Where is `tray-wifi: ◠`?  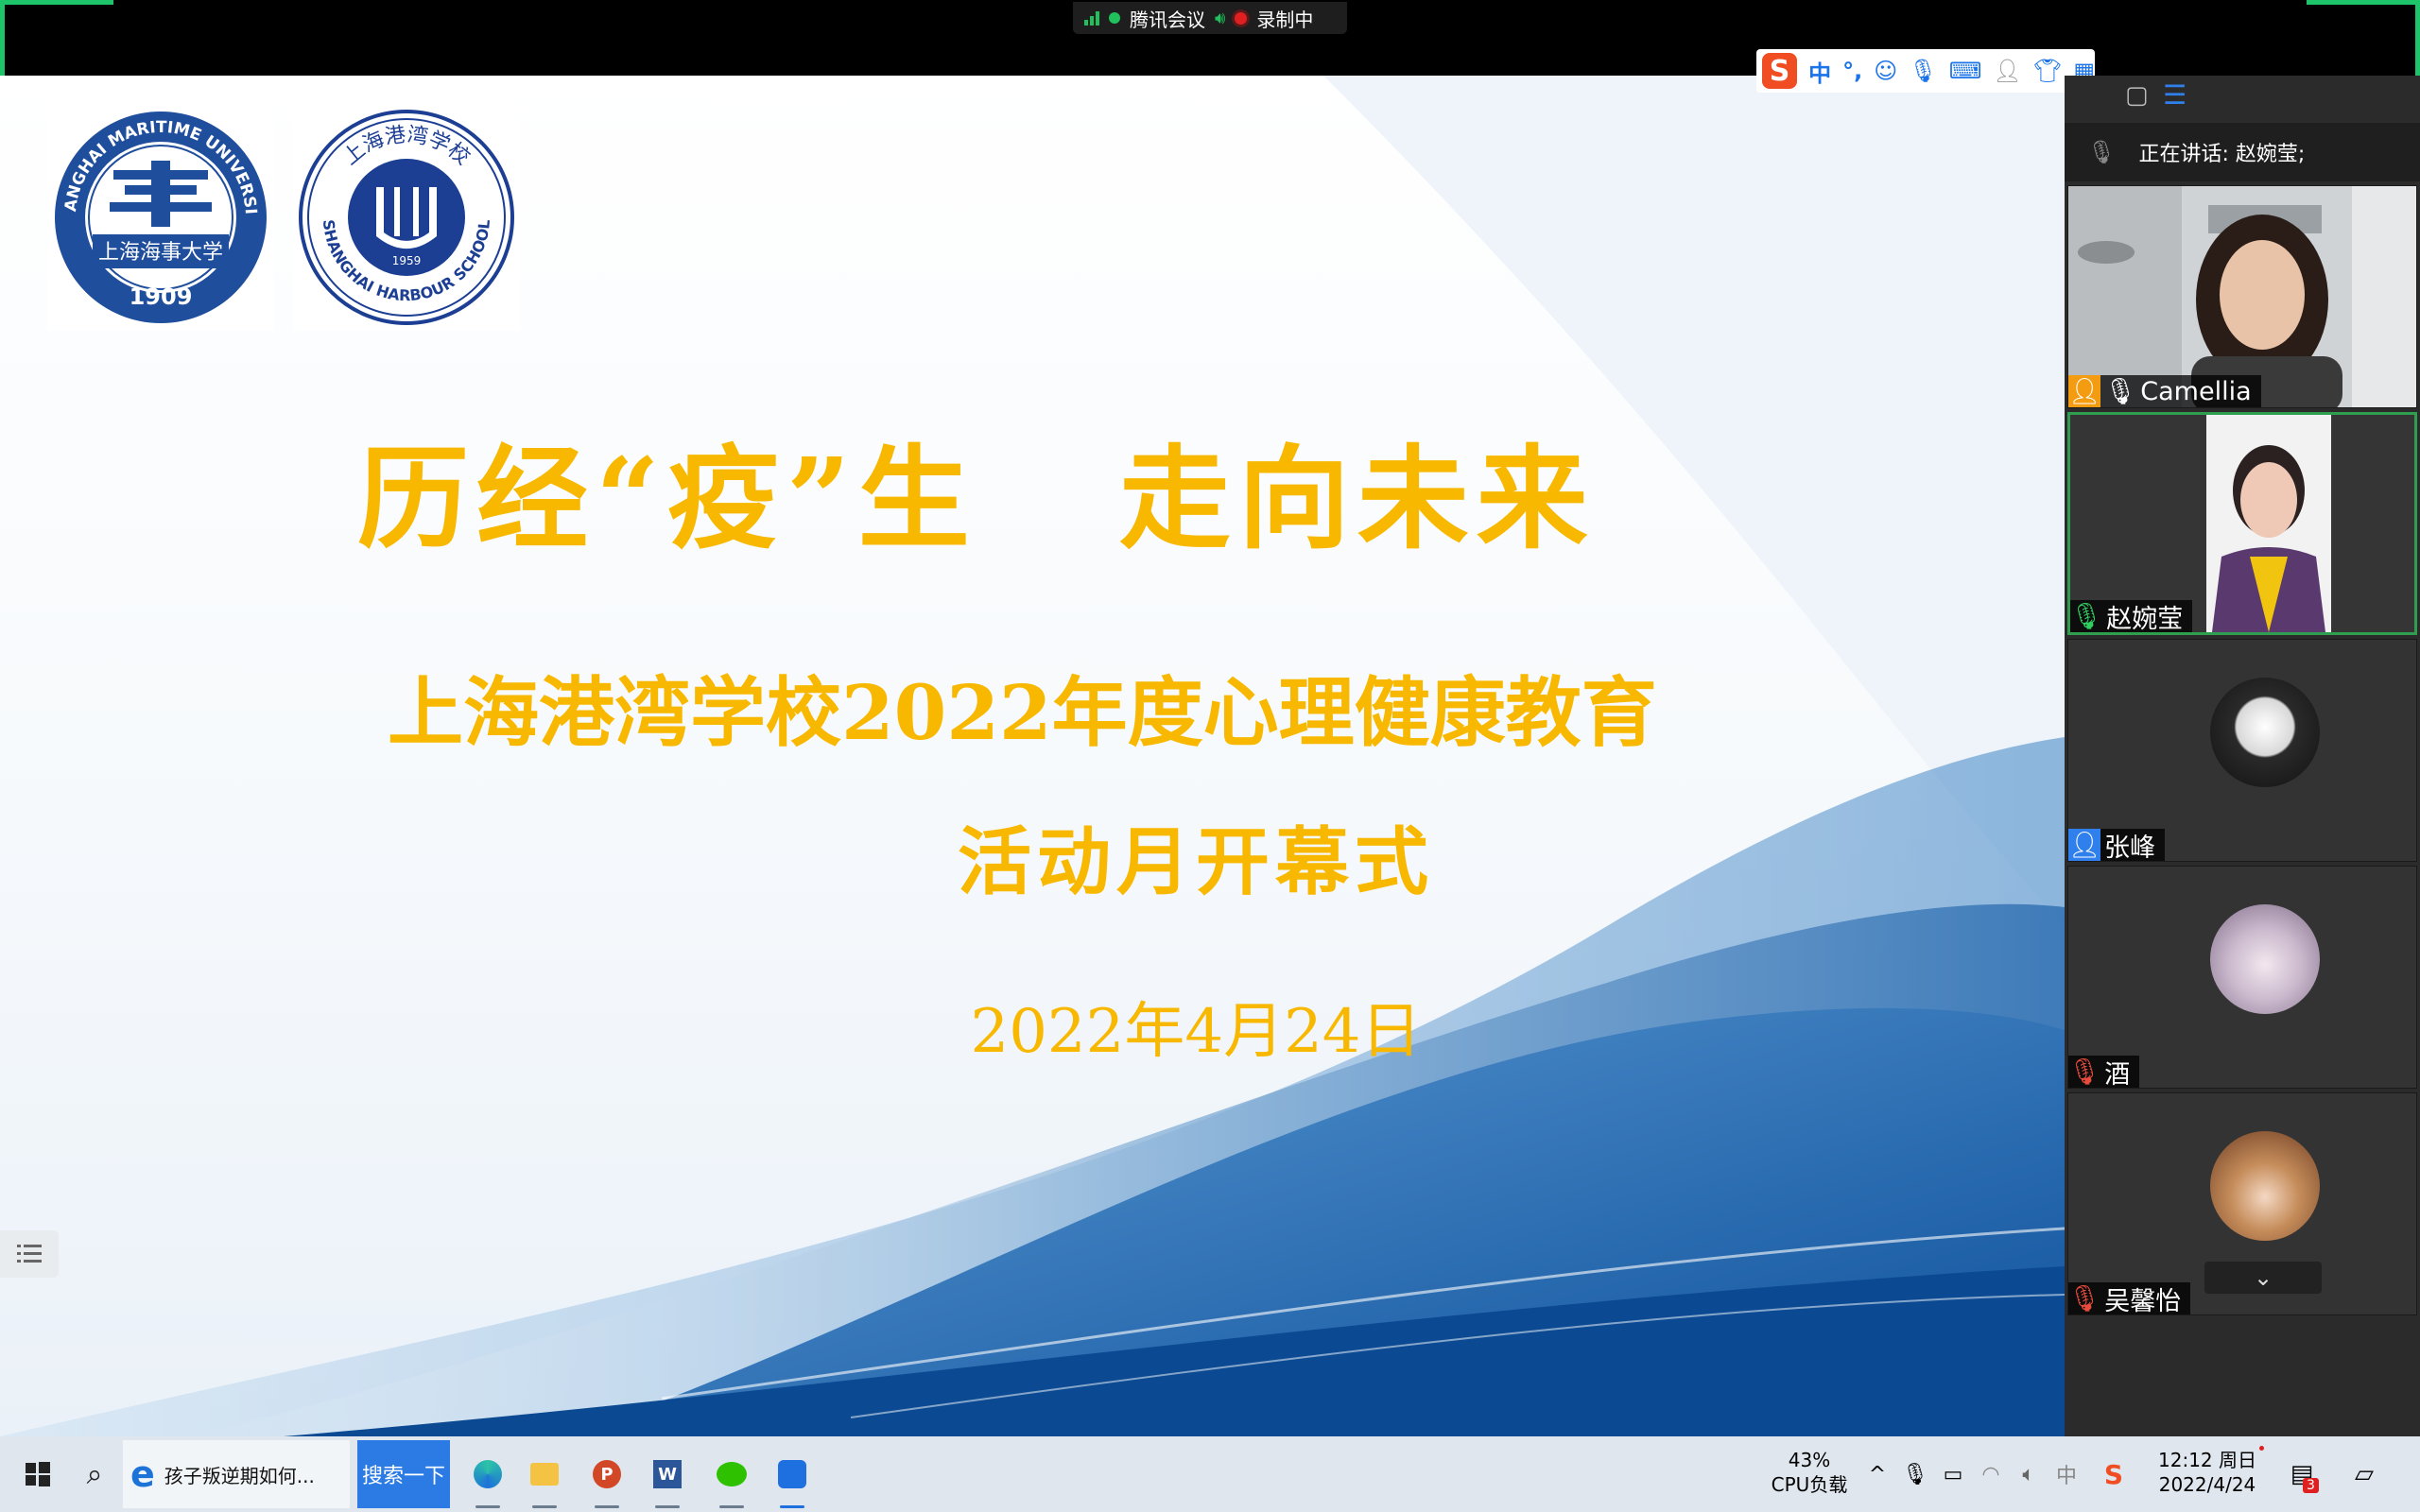 tray-wifi: ◠ is located at coordinates (1991, 1474).